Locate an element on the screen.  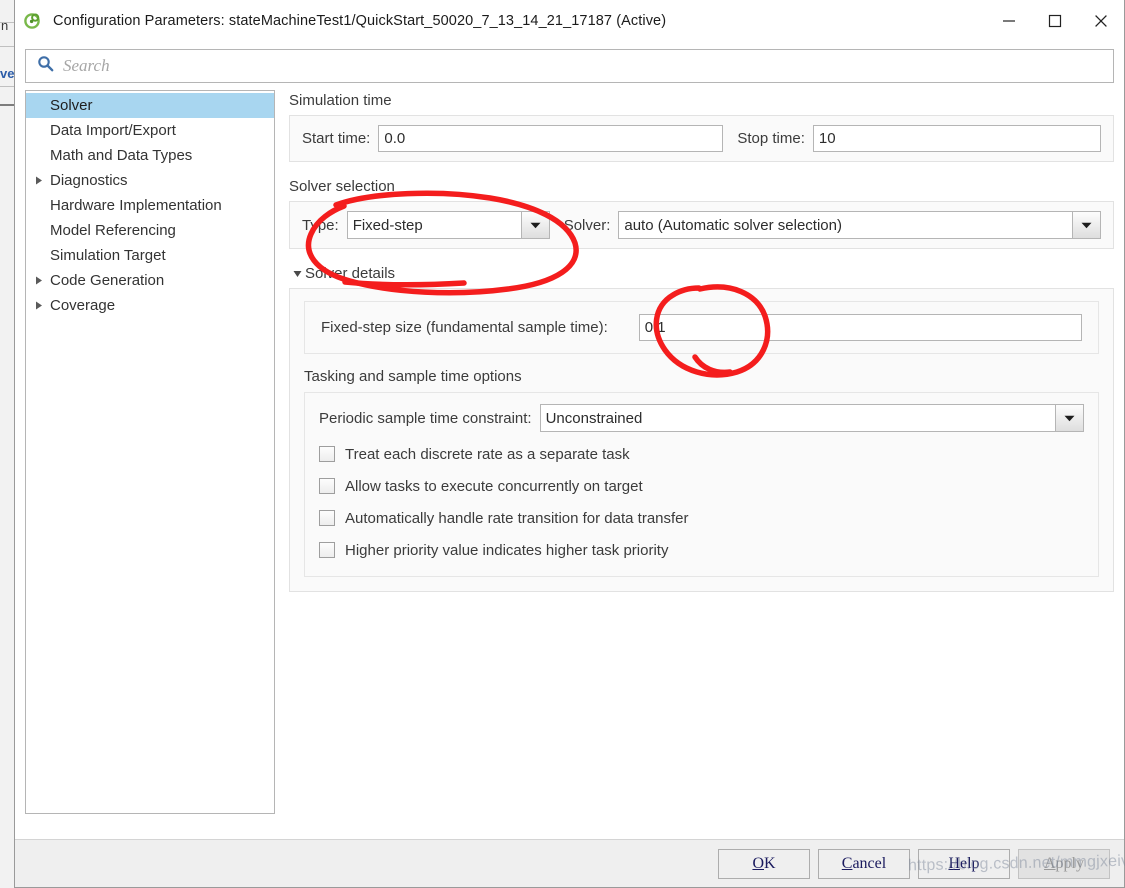
tree-item-code-generation: Code Generation is located at coordinates (150, 280).